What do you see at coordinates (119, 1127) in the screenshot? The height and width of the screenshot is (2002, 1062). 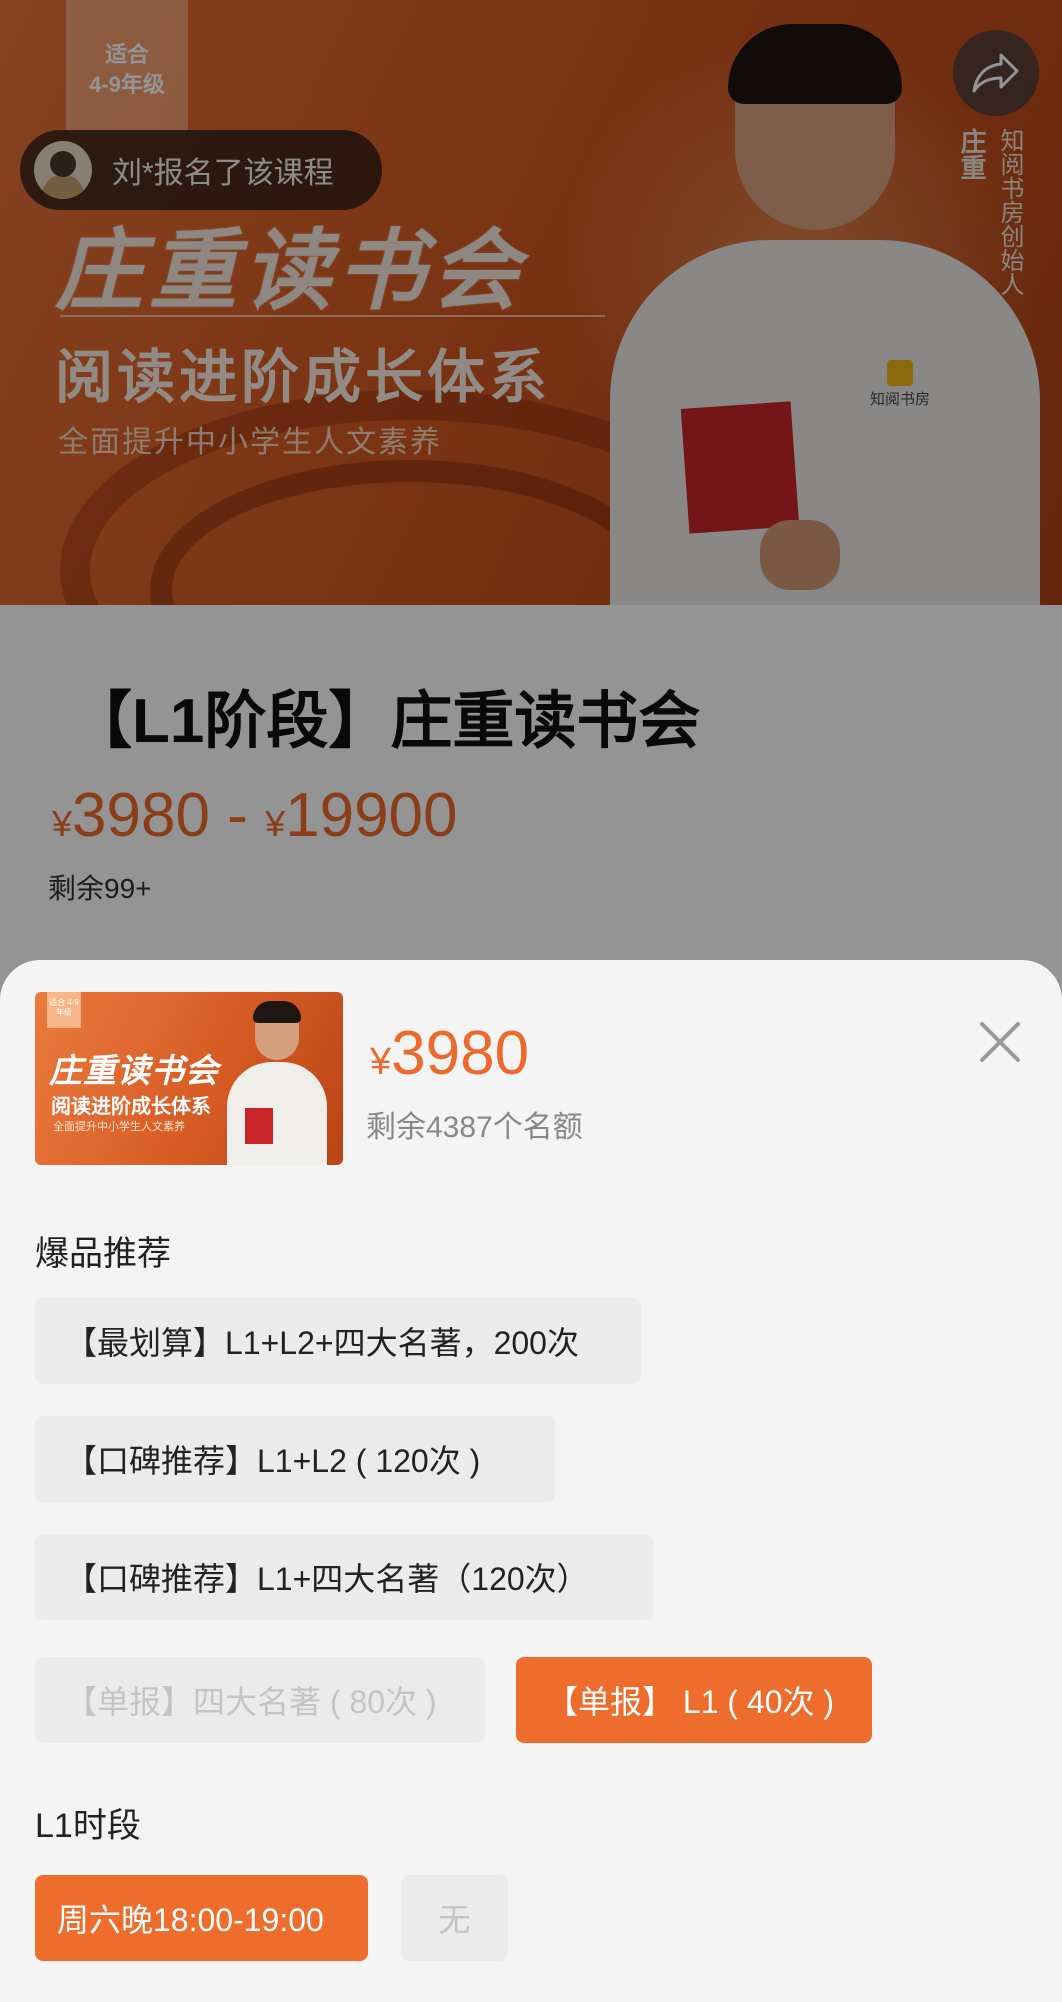 I see `thumb-tagline: 全面提升中小学生人文素养` at bounding box center [119, 1127].